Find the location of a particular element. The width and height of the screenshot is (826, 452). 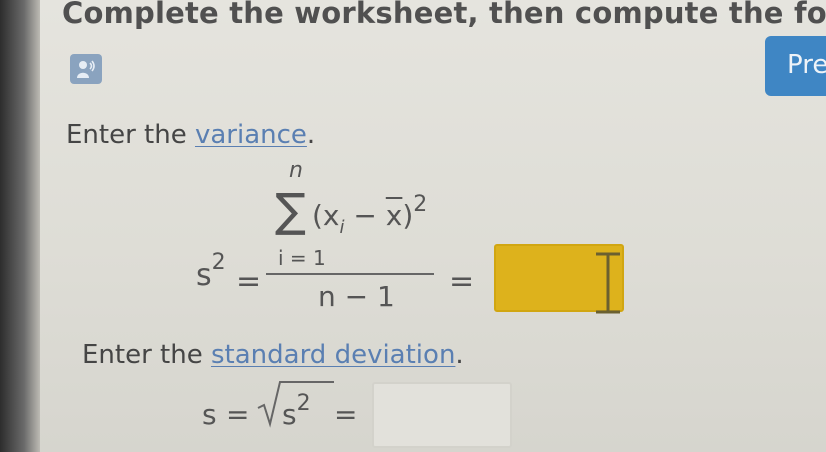

denominator: n − 1 is located at coordinates (356, 296).